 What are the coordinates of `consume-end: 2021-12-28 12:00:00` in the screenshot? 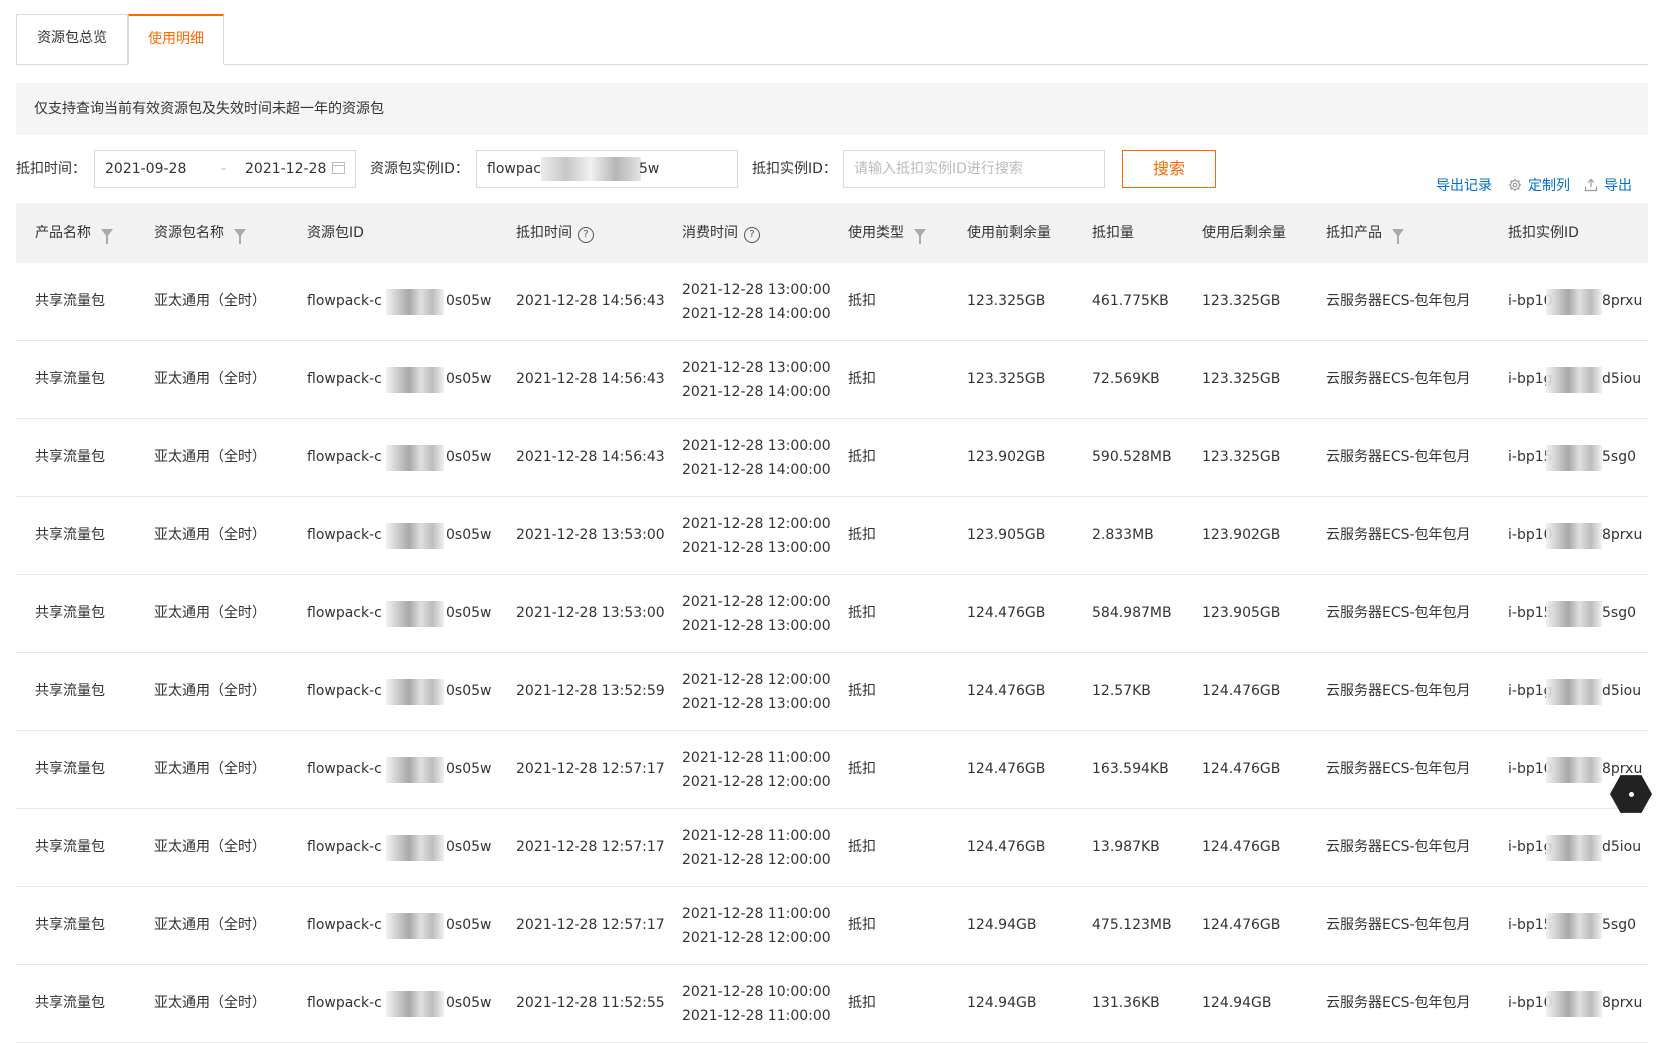 It's located at (756, 860).